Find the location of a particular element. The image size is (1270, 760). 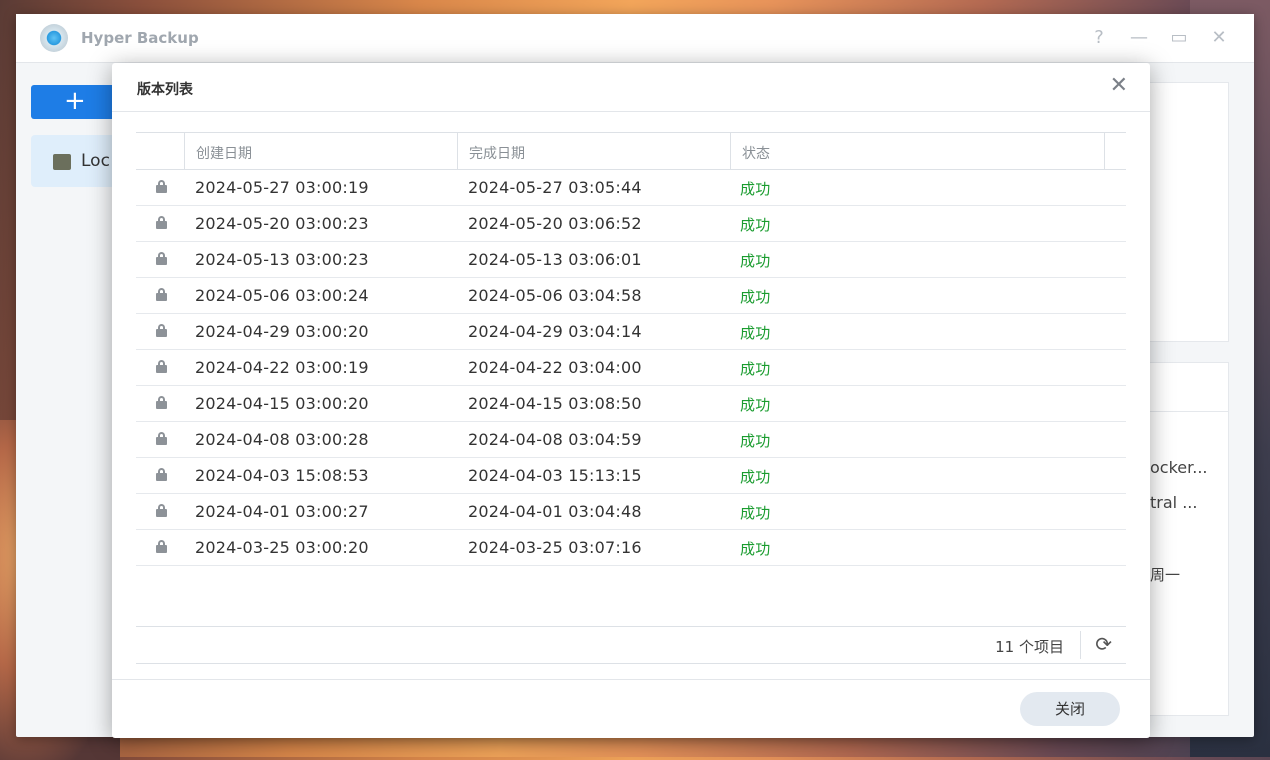

task-summary-panel is located at coordinates (1186, 212).